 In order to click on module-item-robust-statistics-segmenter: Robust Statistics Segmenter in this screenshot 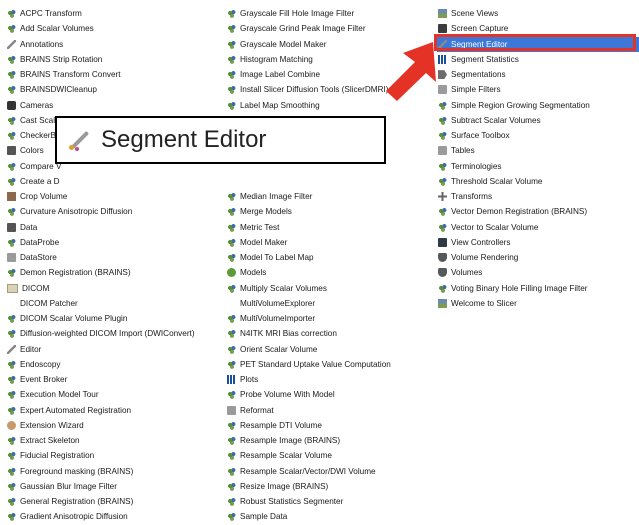, I will do `click(326, 501)`.